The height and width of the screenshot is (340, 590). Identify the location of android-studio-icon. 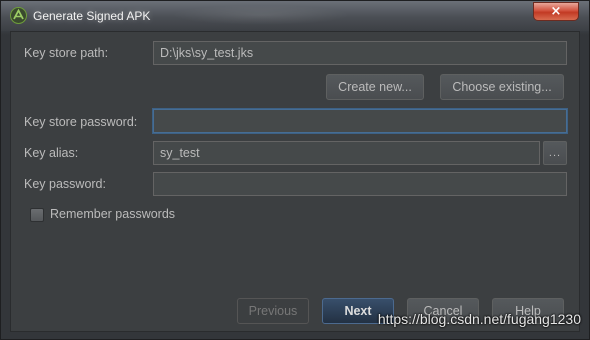
(18, 15).